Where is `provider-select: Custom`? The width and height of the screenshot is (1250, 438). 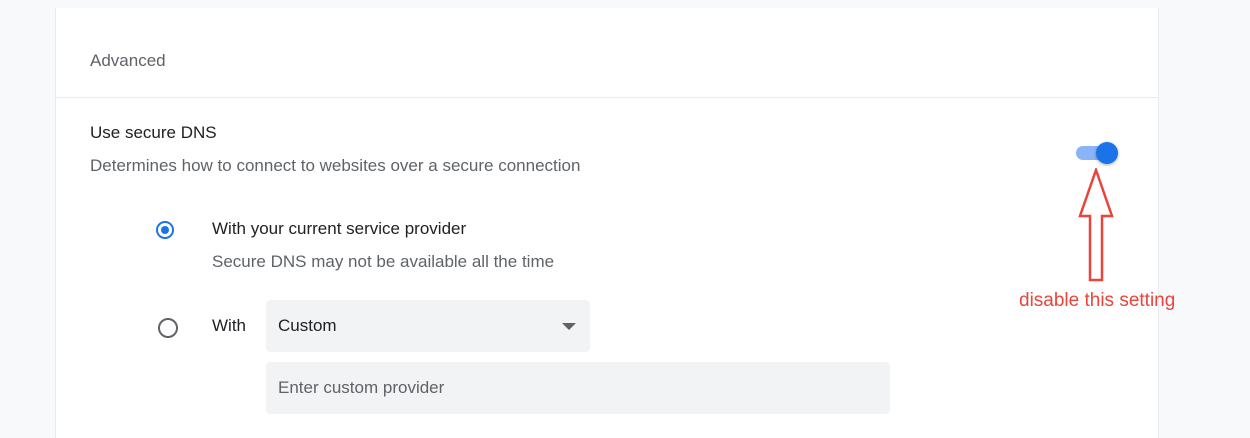 provider-select: Custom is located at coordinates (428, 326).